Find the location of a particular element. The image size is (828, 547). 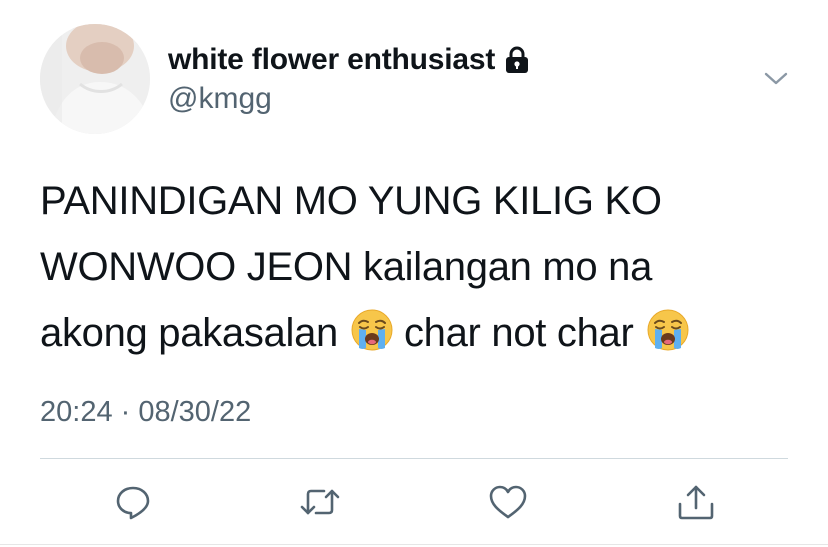

divider is located at coordinates (414, 458).